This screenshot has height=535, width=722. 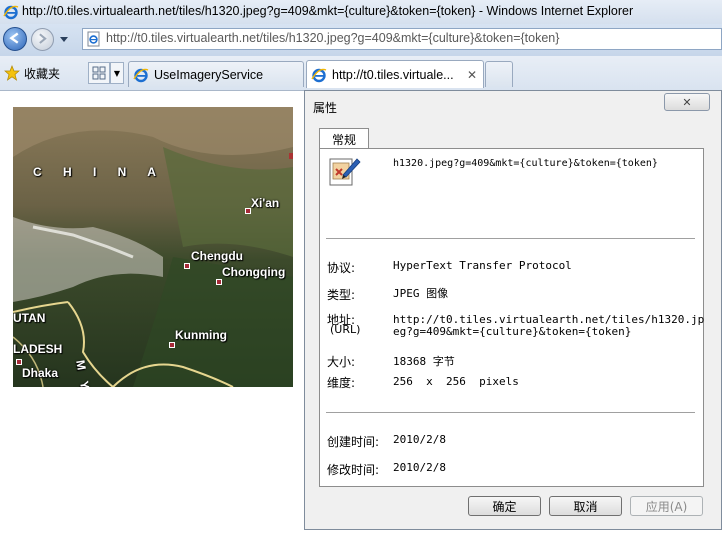 What do you see at coordinates (353, 470) in the screenshot?
I see `modified-label: 修改时间:` at bounding box center [353, 470].